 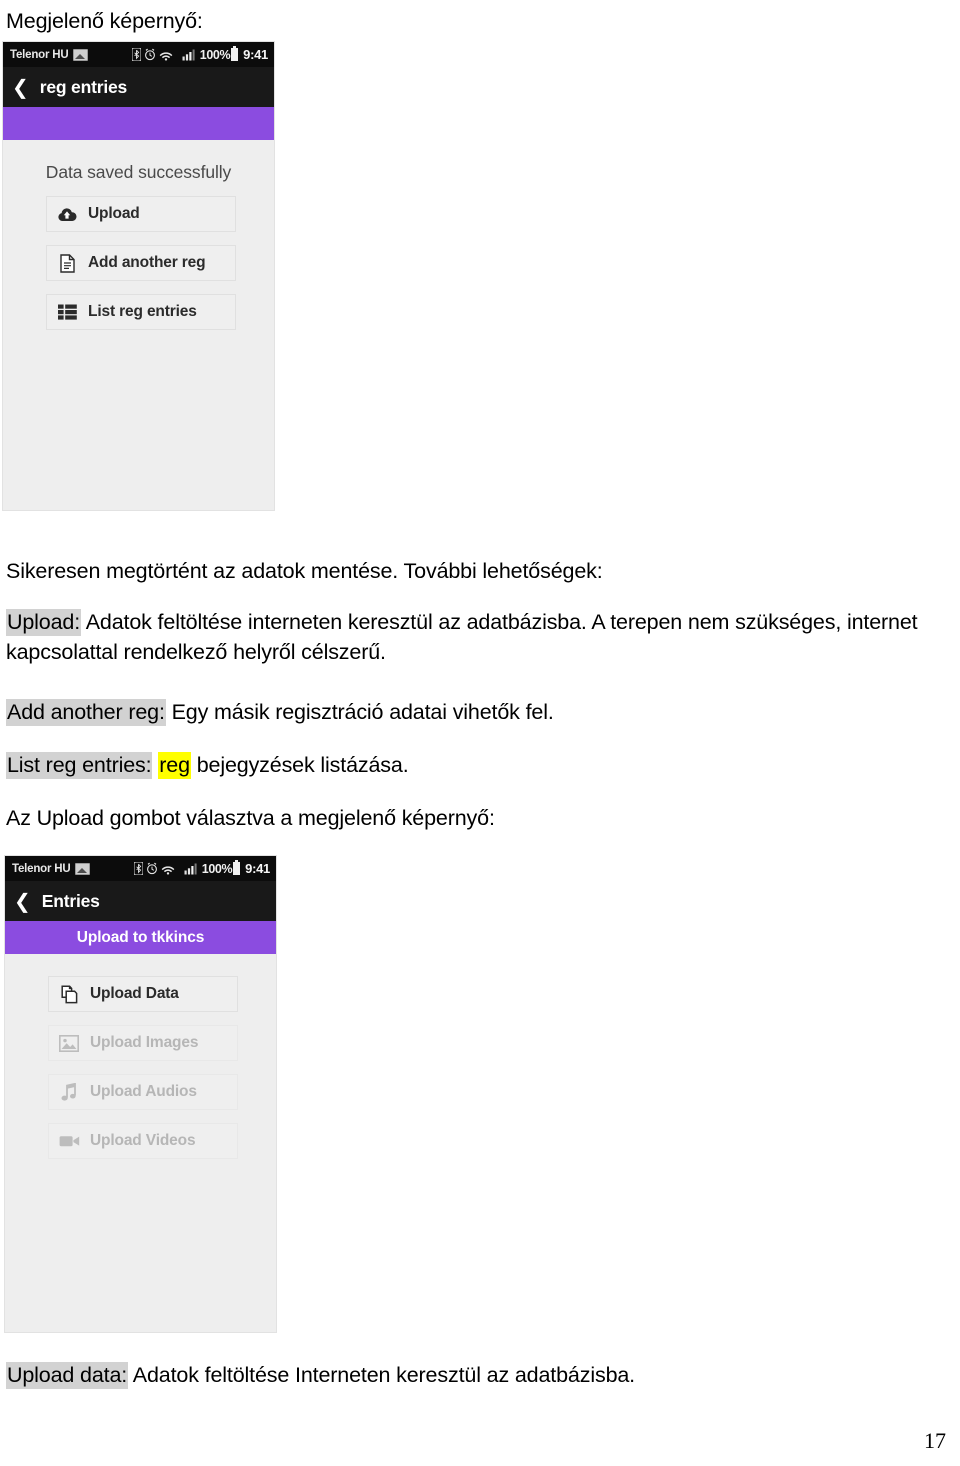 I want to click on action-bar-2: Upload to tkkincs, so click(x=140, y=937).